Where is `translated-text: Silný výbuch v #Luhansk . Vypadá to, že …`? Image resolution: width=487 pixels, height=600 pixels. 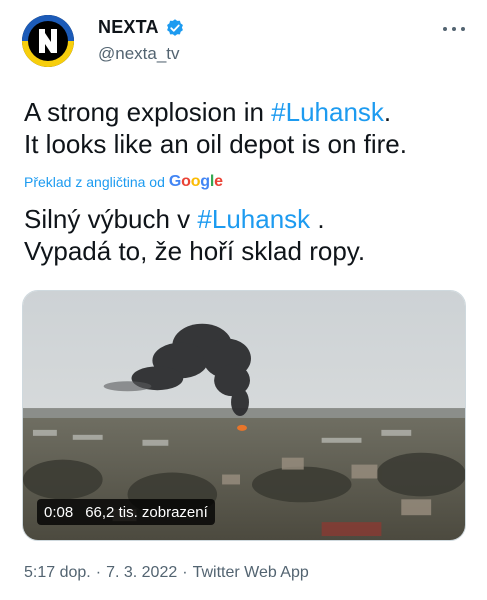
translated-text: Silný výbuch v #Luhansk . Vypadá to, že … is located at coordinates (246, 235).